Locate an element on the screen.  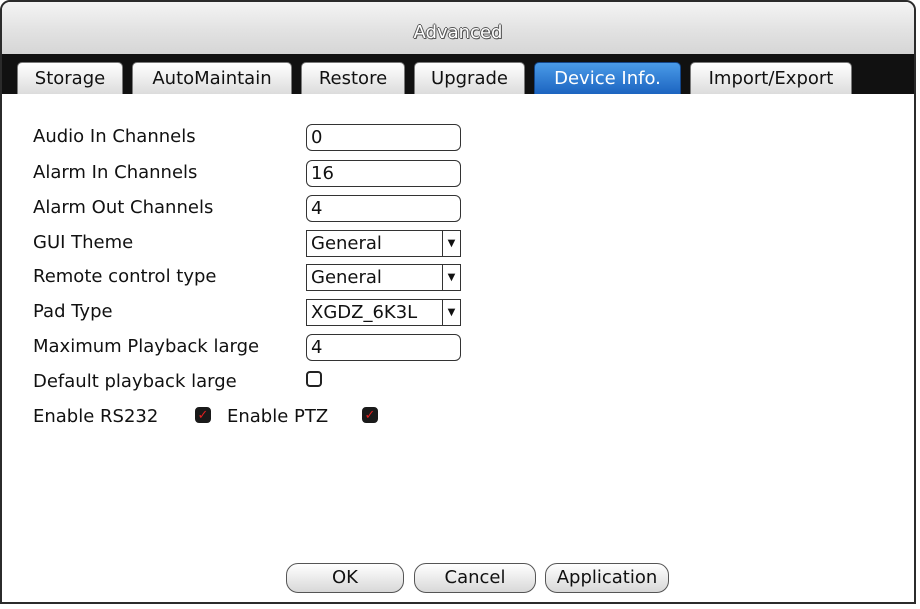
gui-theme-label: GUI Theme is located at coordinates (83, 242).